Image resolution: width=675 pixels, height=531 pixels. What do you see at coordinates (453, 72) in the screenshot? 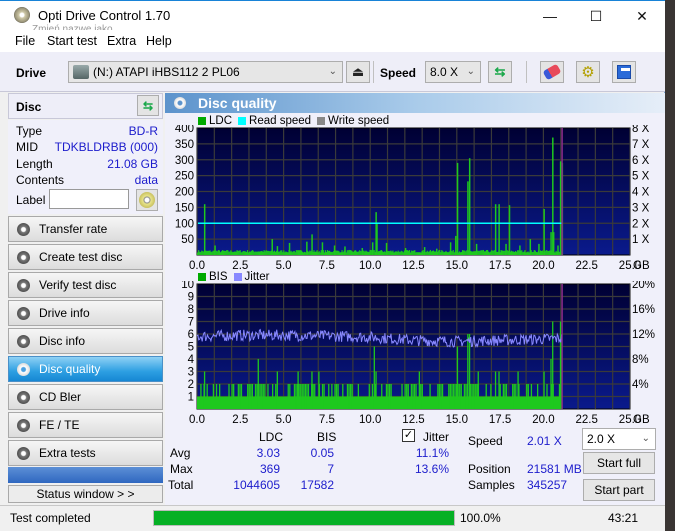
I see `speed-select: 8.0 X ⌄` at bounding box center [453, 72].